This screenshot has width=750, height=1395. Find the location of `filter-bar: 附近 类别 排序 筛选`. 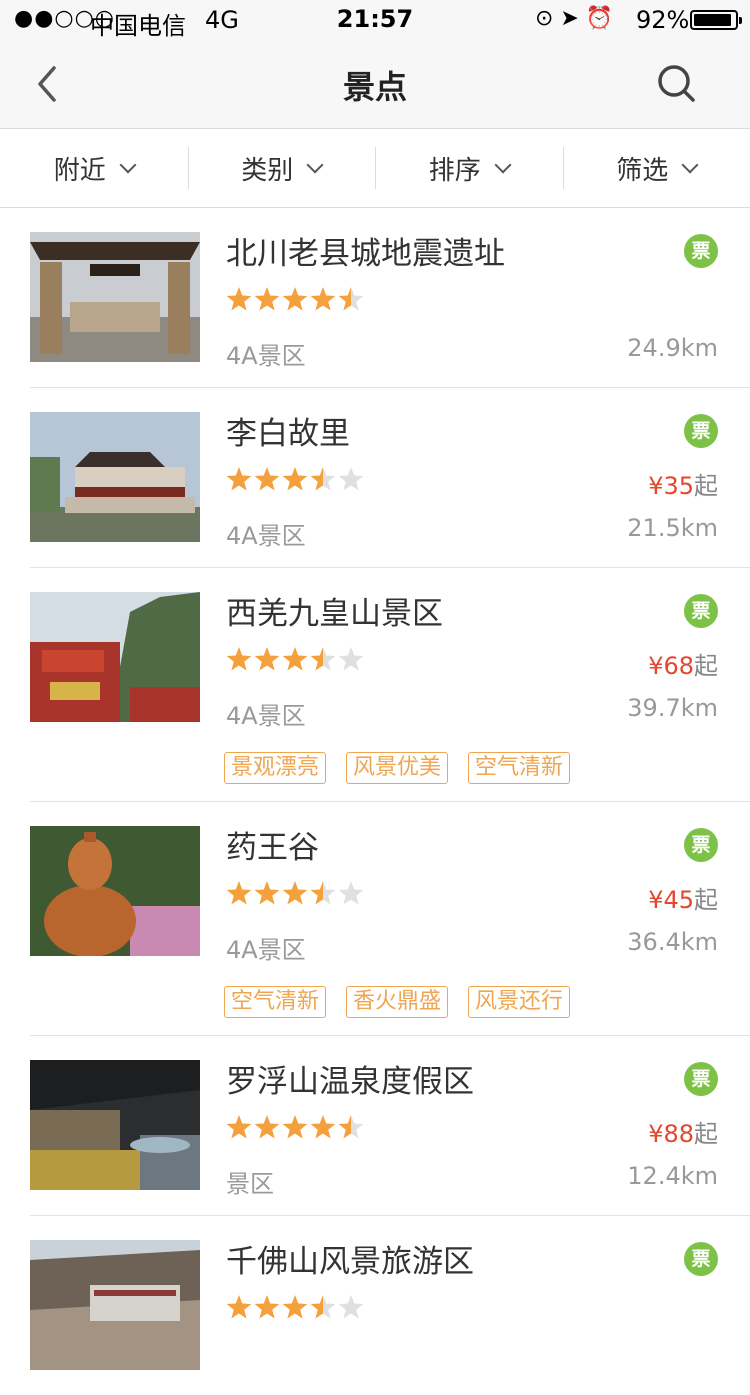

filter-bar: 附近 类别 排序 筛选 is located at coordinates (375, 168).